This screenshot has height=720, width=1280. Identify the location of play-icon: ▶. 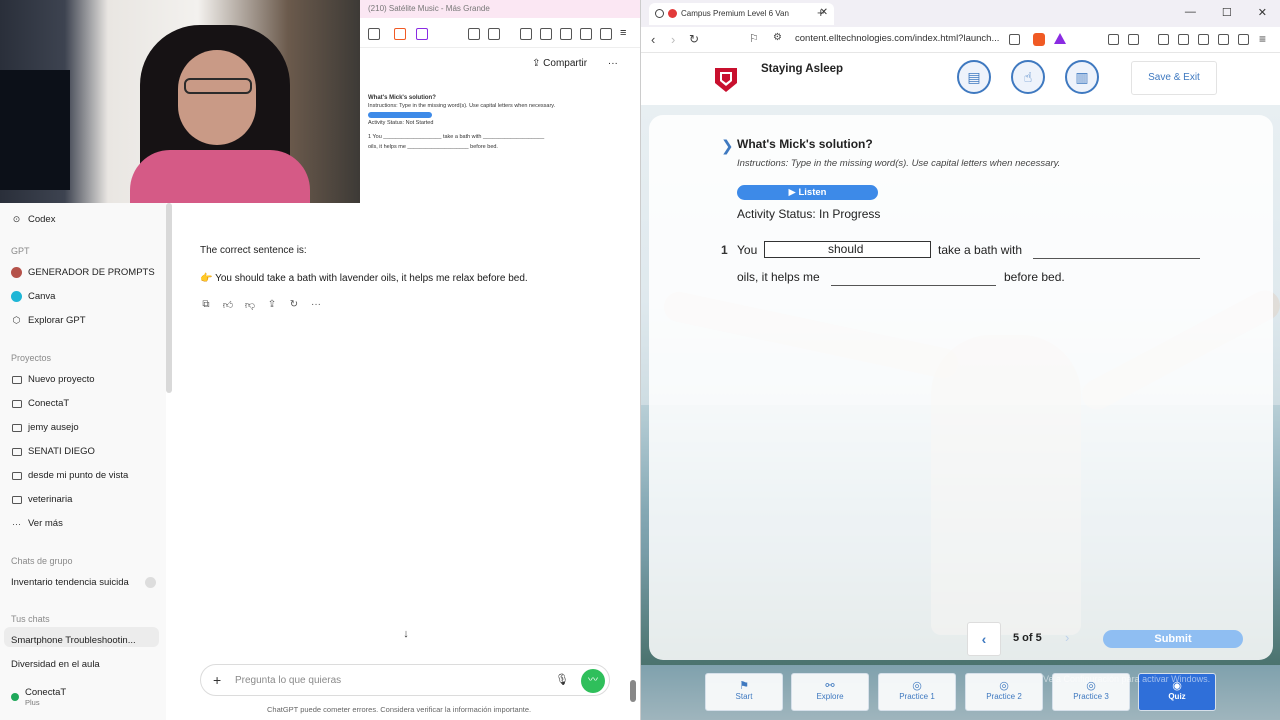
(792, 192).